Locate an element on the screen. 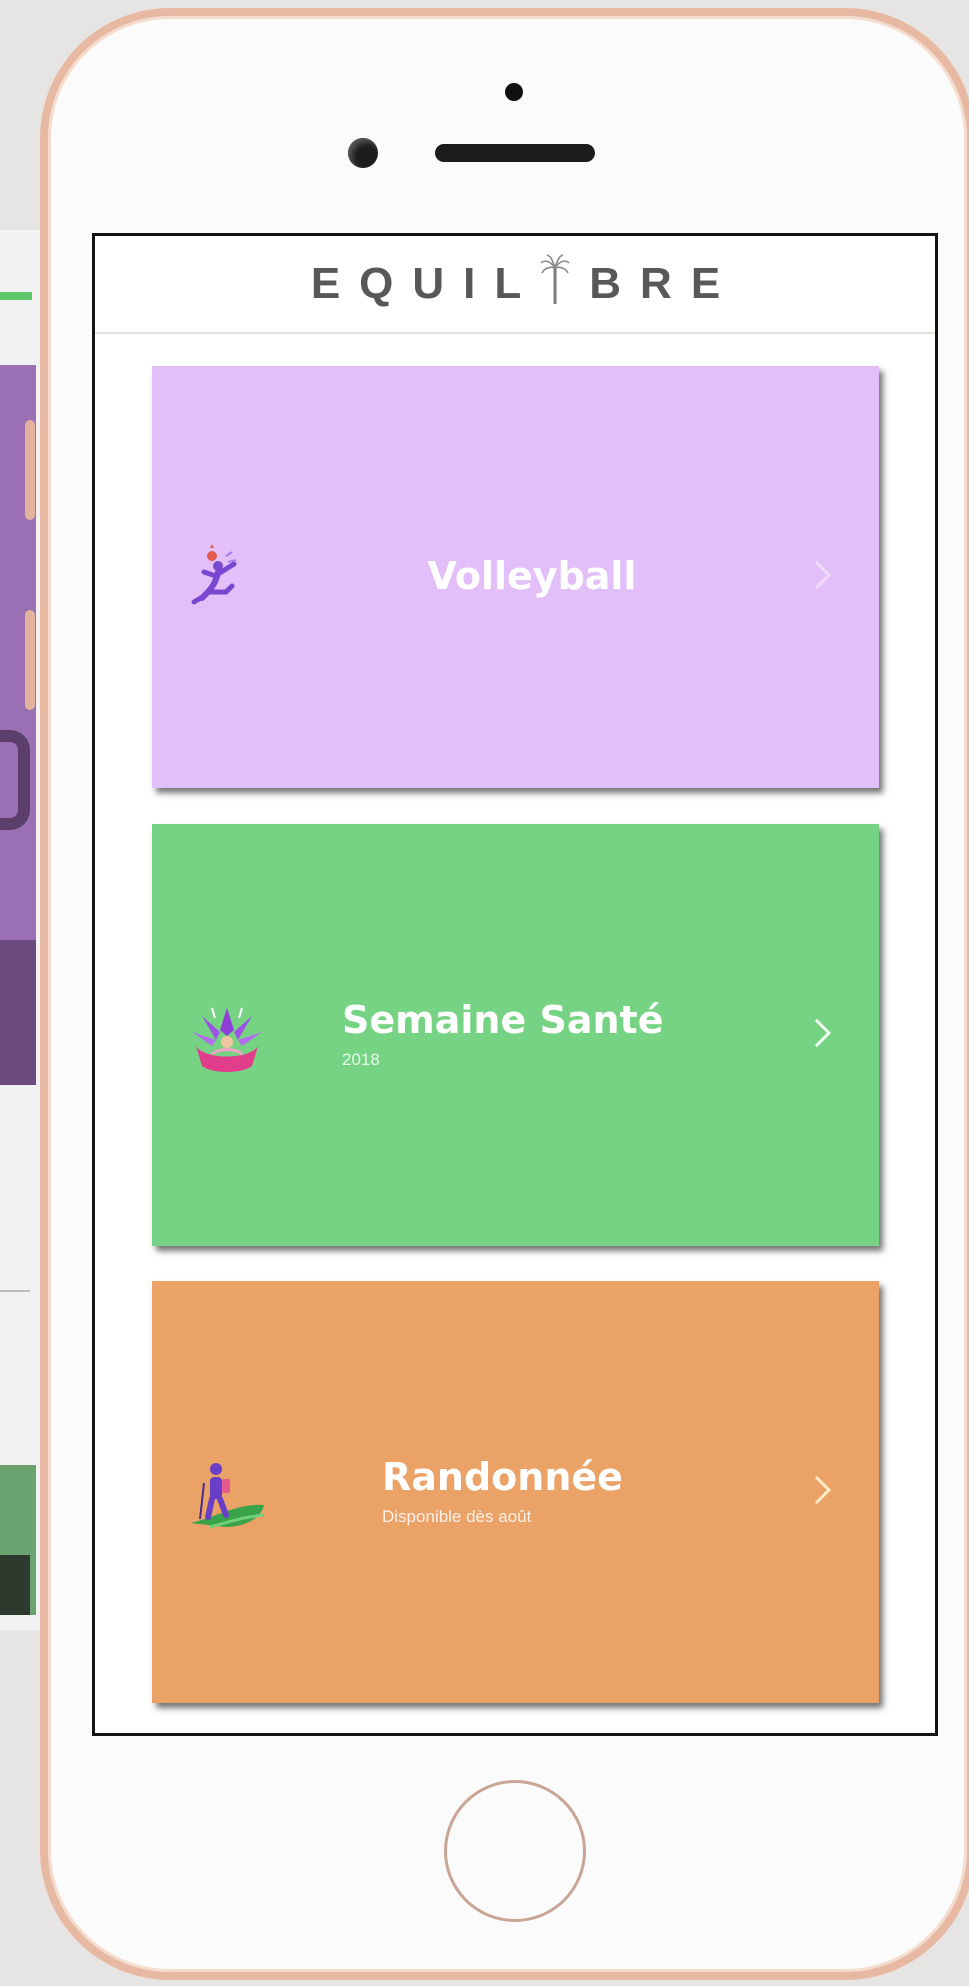 Image resolution: width=969 pixels, height=1986 pixels. app-header: EQUIL BRE is located at coordinates (515, 285).